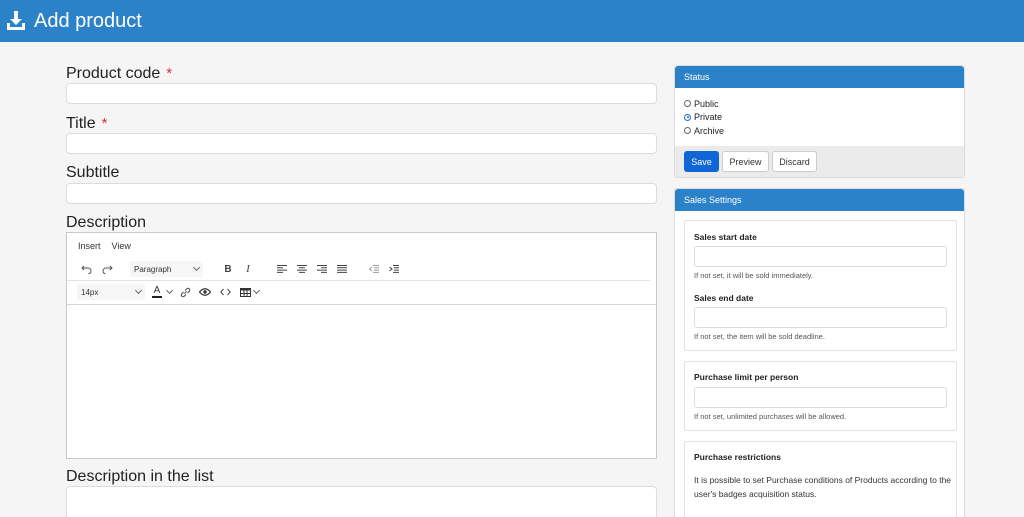  What do you see at coordinates (248, 269) in the screenshot?
I see `italic-button: I` at bounding box center [248, 269].